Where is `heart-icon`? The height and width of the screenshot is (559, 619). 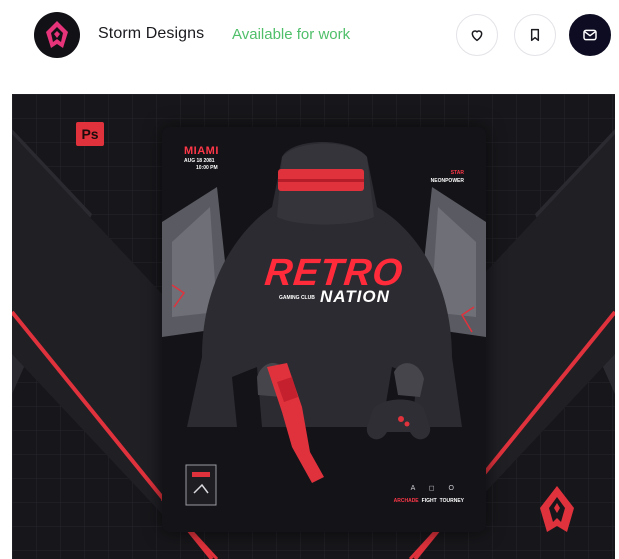 heart-icon is located at coordinates (477, 36).